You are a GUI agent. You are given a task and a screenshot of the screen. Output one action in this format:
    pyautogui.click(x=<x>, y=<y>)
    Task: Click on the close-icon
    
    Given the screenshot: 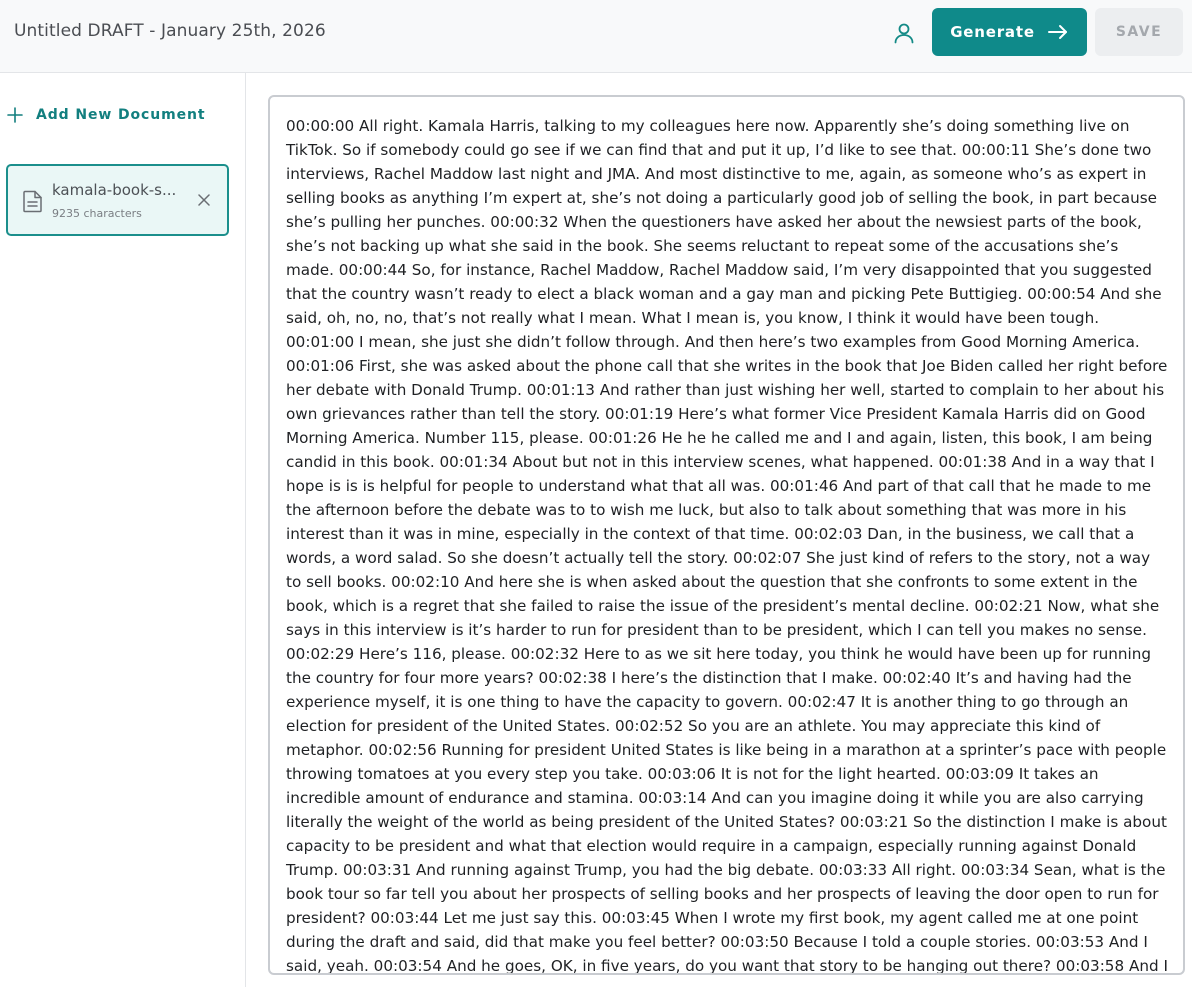 What is the action you would take?
    pyautogui.click(x=204, y=200)
    